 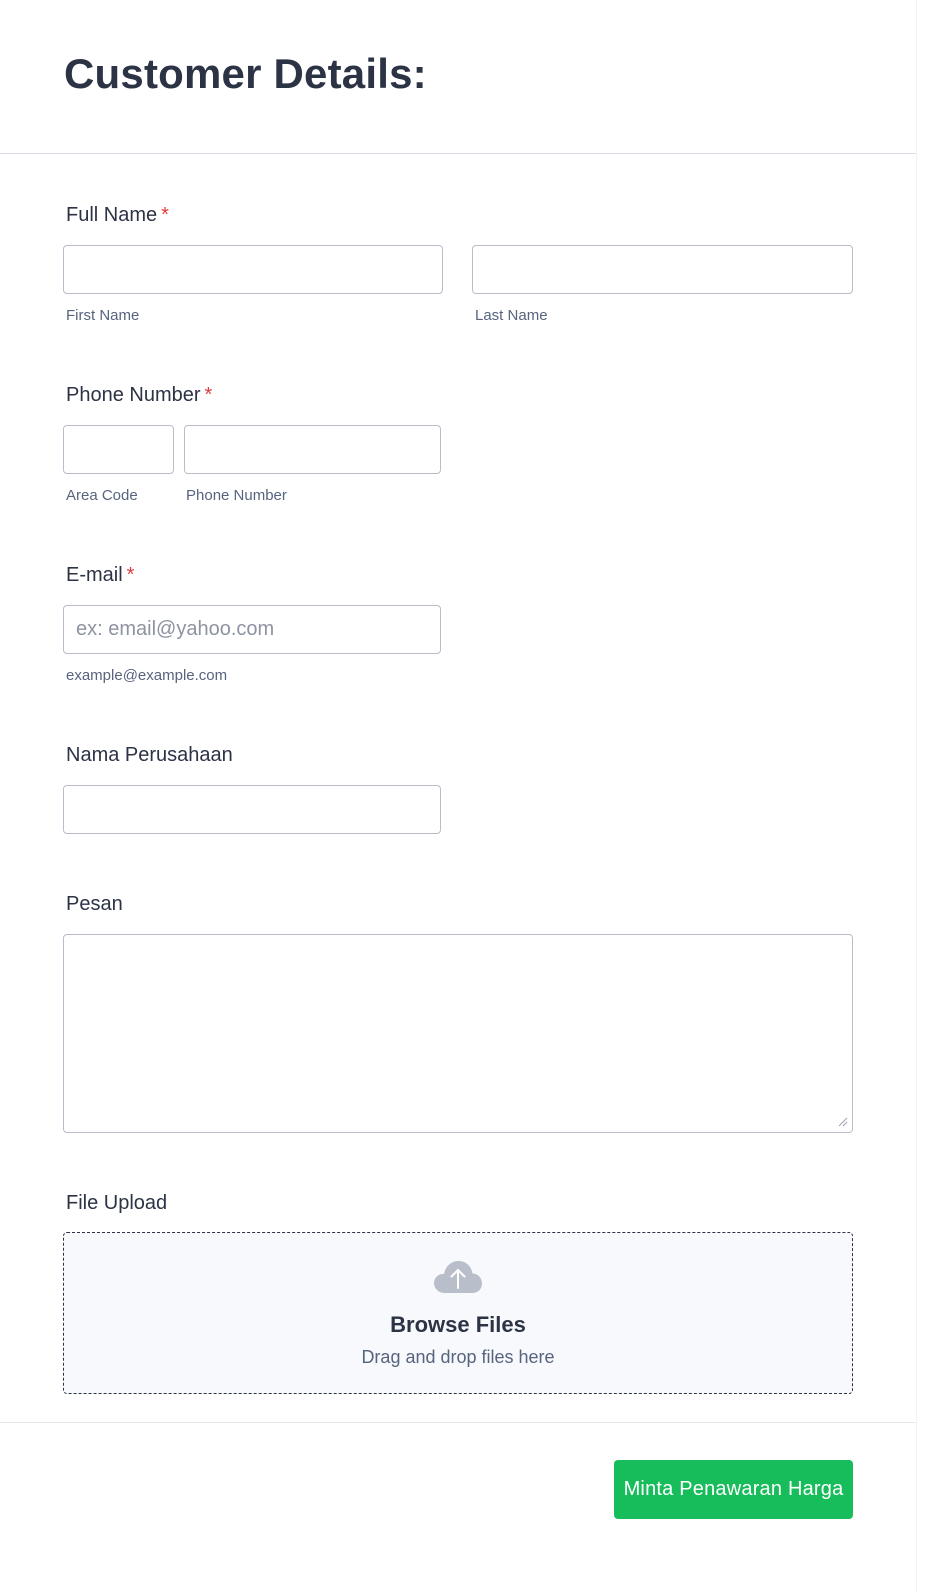 I want to click on phone-label: Phone Number *, so click(x=139, y=395).